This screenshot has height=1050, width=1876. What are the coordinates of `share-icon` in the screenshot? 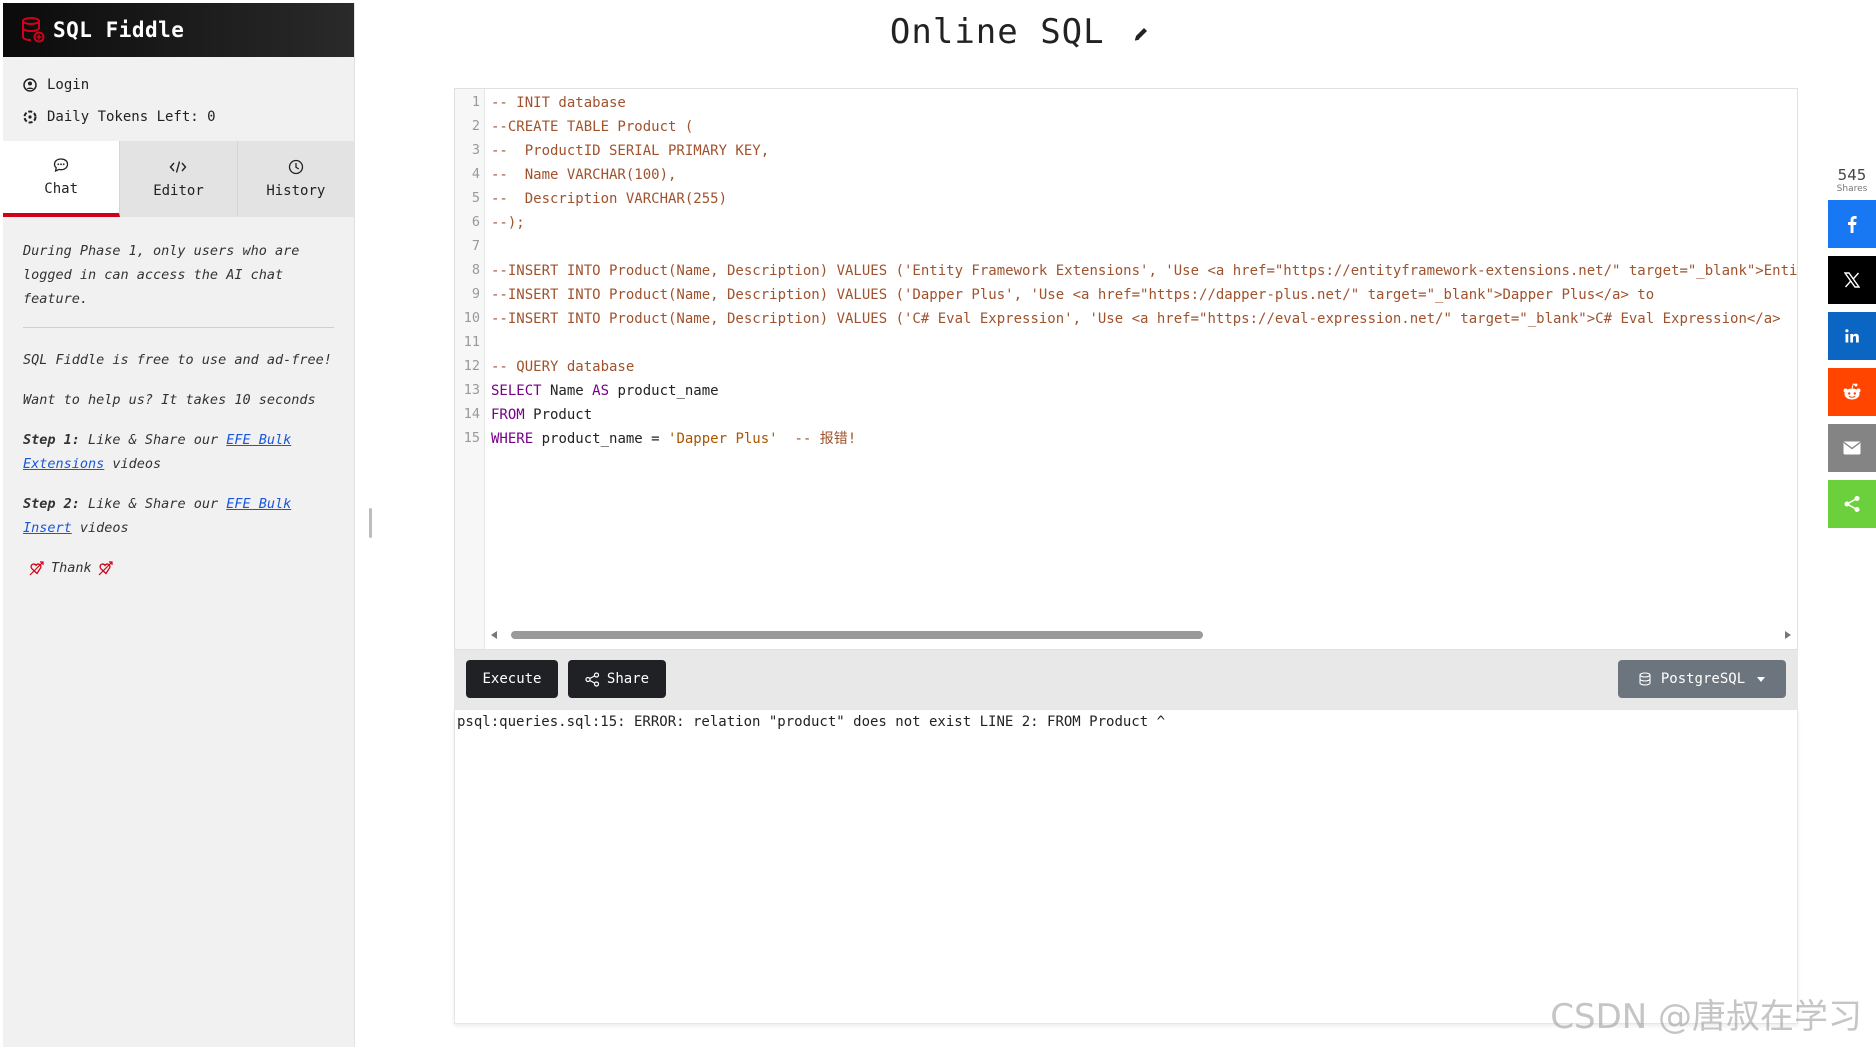 It's located at (1852, 504).